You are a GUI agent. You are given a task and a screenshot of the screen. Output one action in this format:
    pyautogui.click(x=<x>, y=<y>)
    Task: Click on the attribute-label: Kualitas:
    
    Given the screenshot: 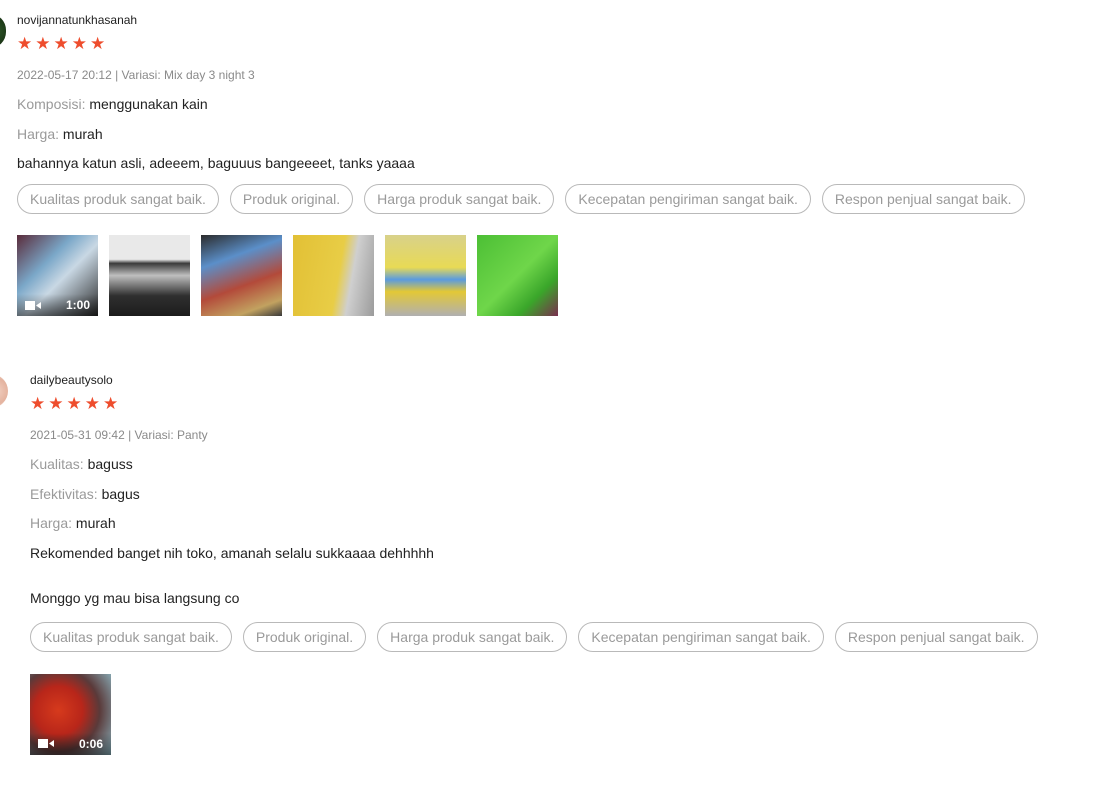 What is the action you would take?
    pyautogui.click(x=57, y=464)
    